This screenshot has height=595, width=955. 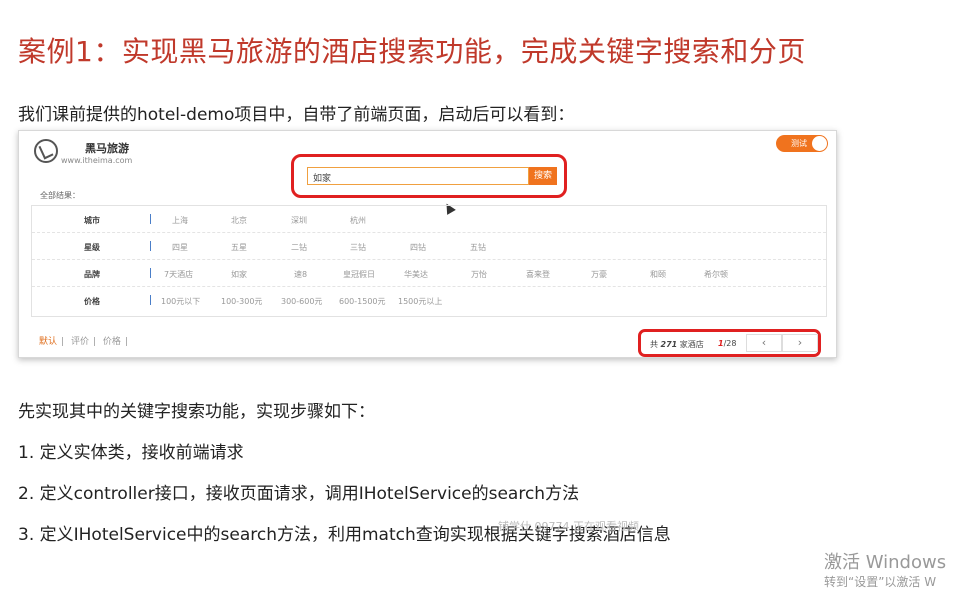 I want to click on toggle-knob, so click(x=819, y=143).